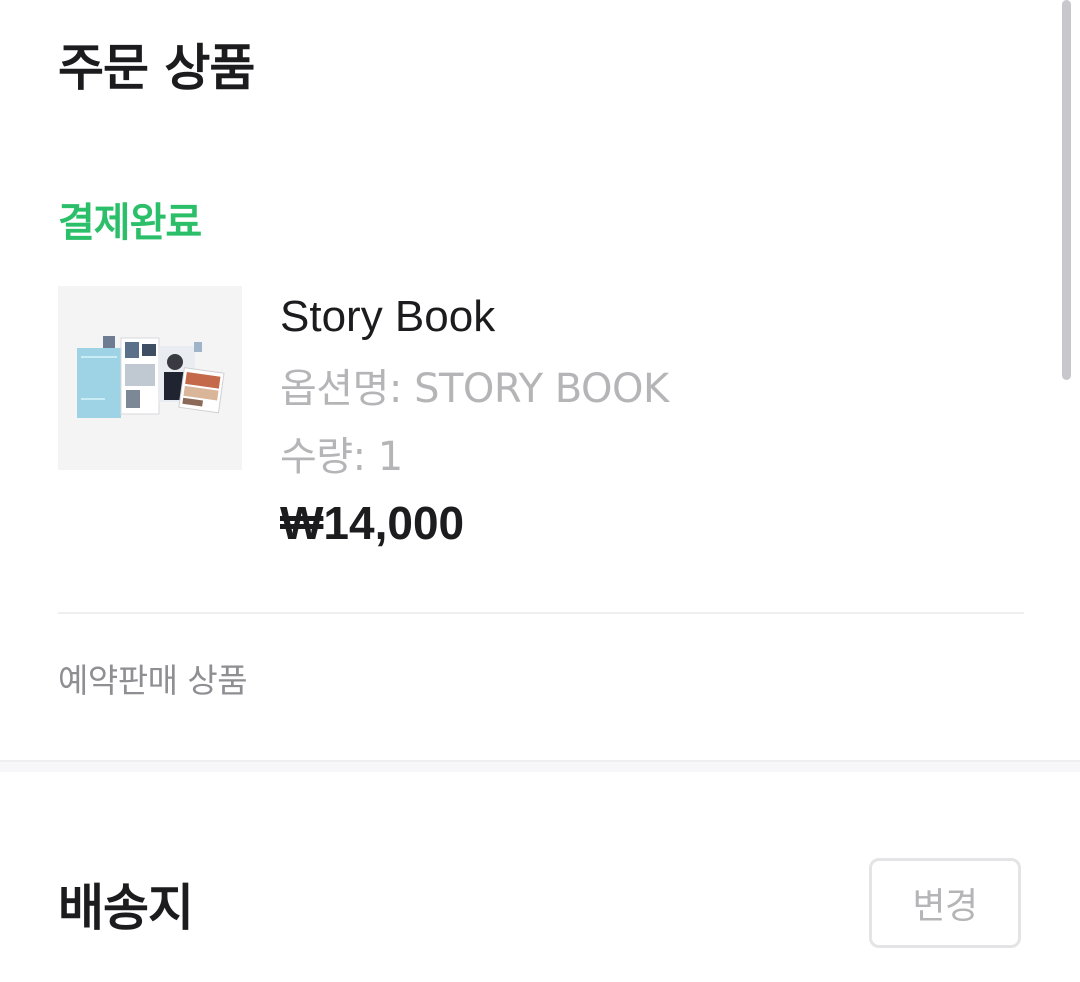 The height and width of the screenshot is (982, 1080). I want to click on story-book-image, so click(151, 377).